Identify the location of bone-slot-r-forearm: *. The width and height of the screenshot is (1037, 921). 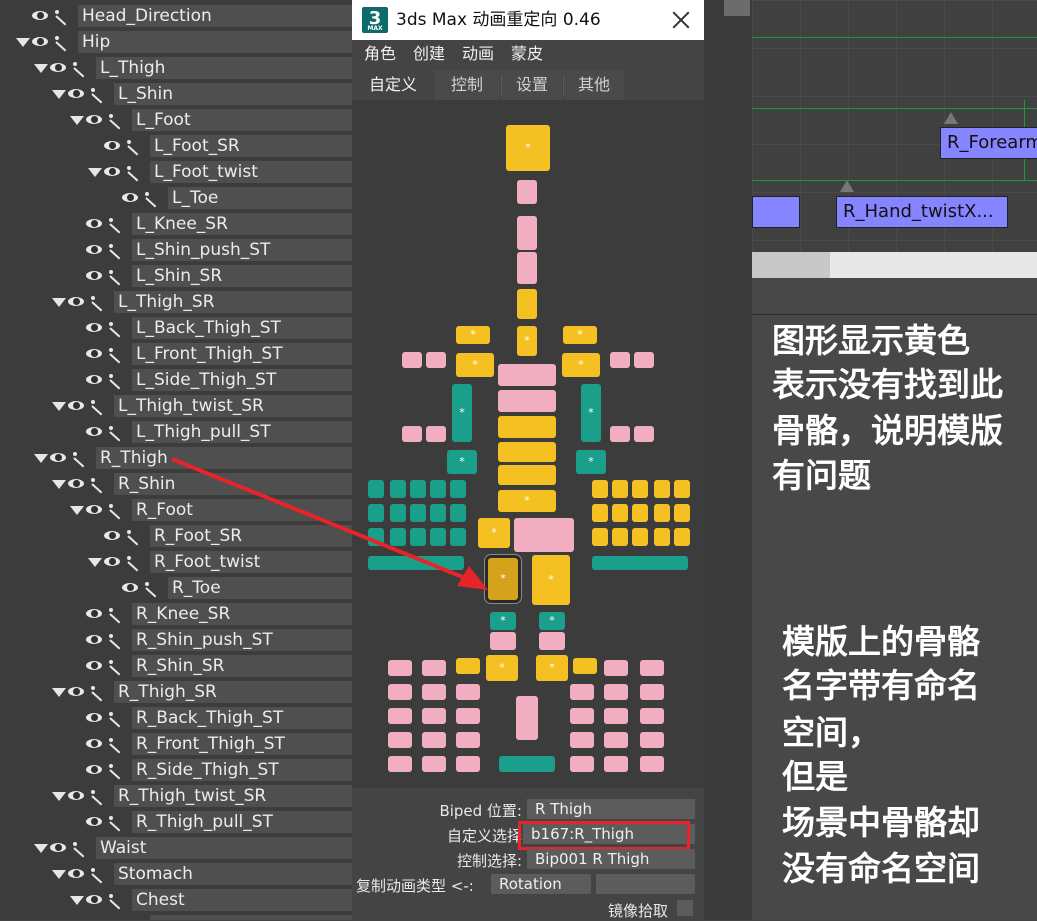
(591, 413).